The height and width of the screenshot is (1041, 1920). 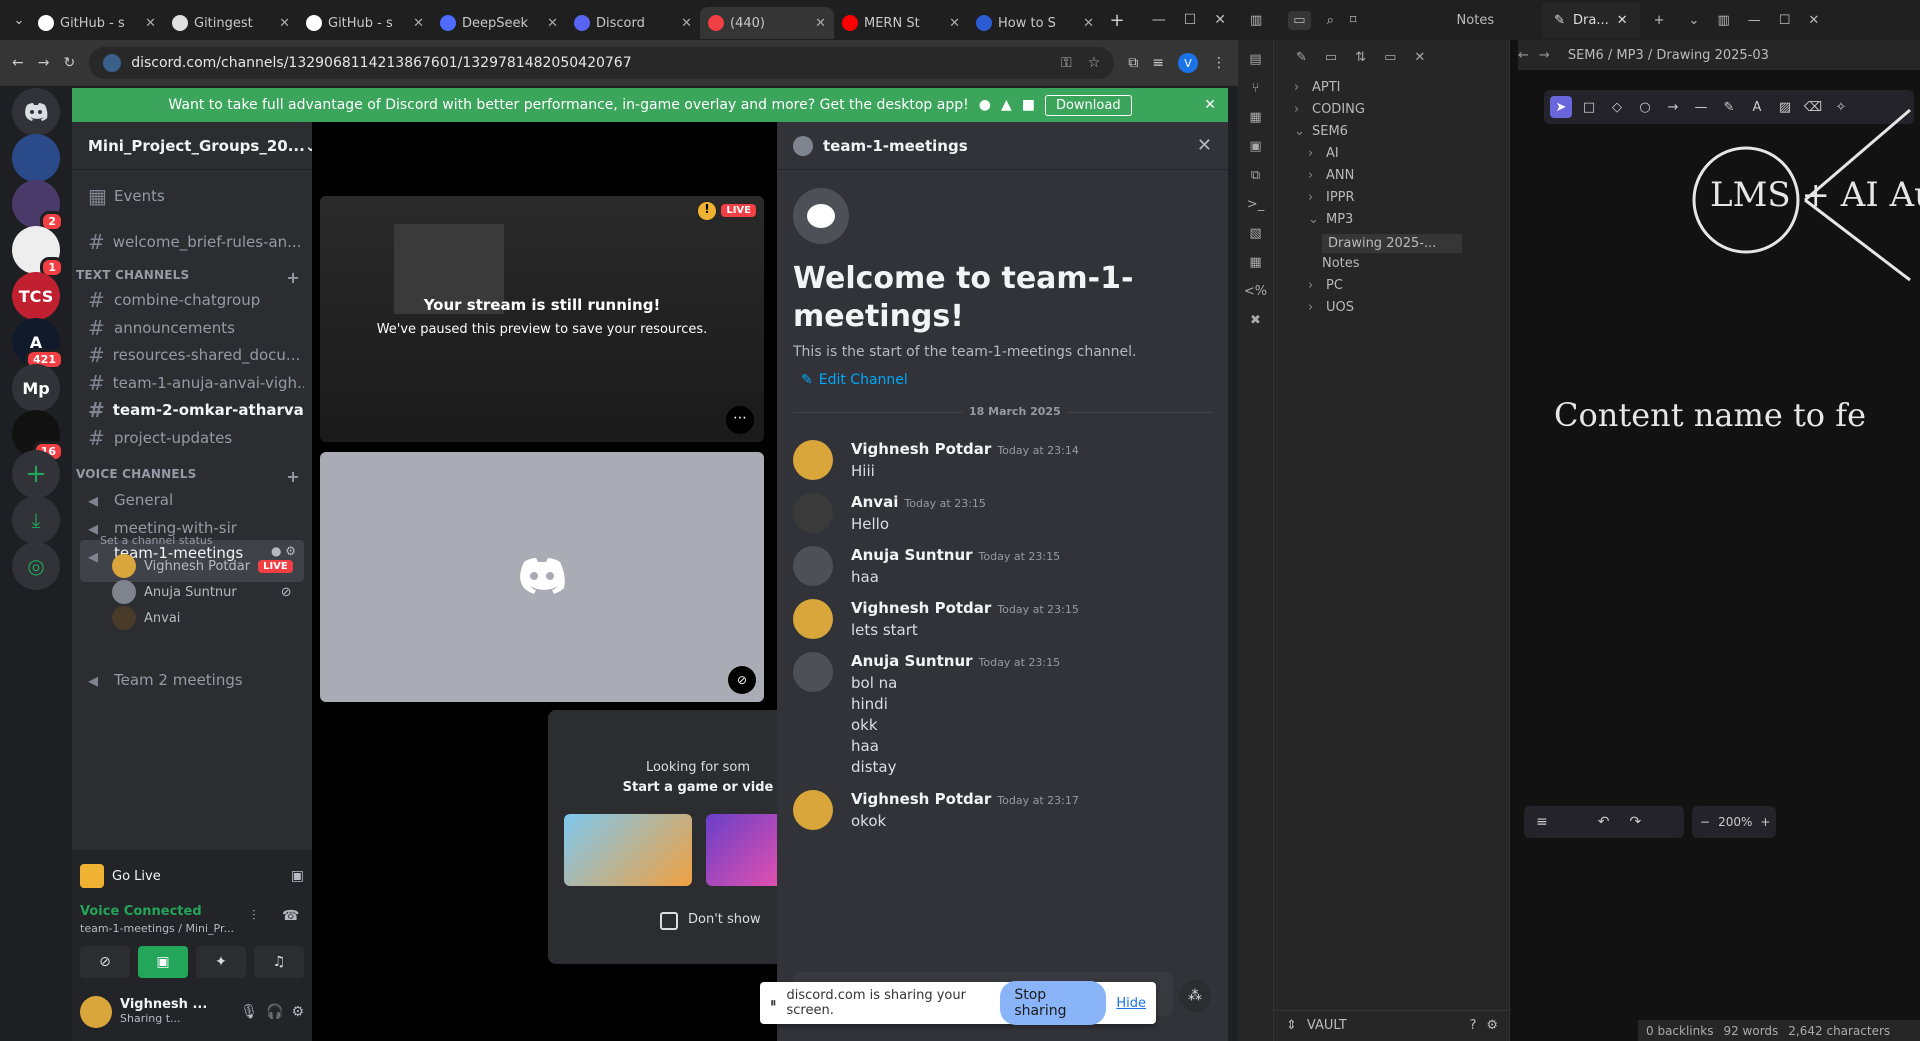 I want to click on soundboard-button: ♫, so click(x=279, y=962).